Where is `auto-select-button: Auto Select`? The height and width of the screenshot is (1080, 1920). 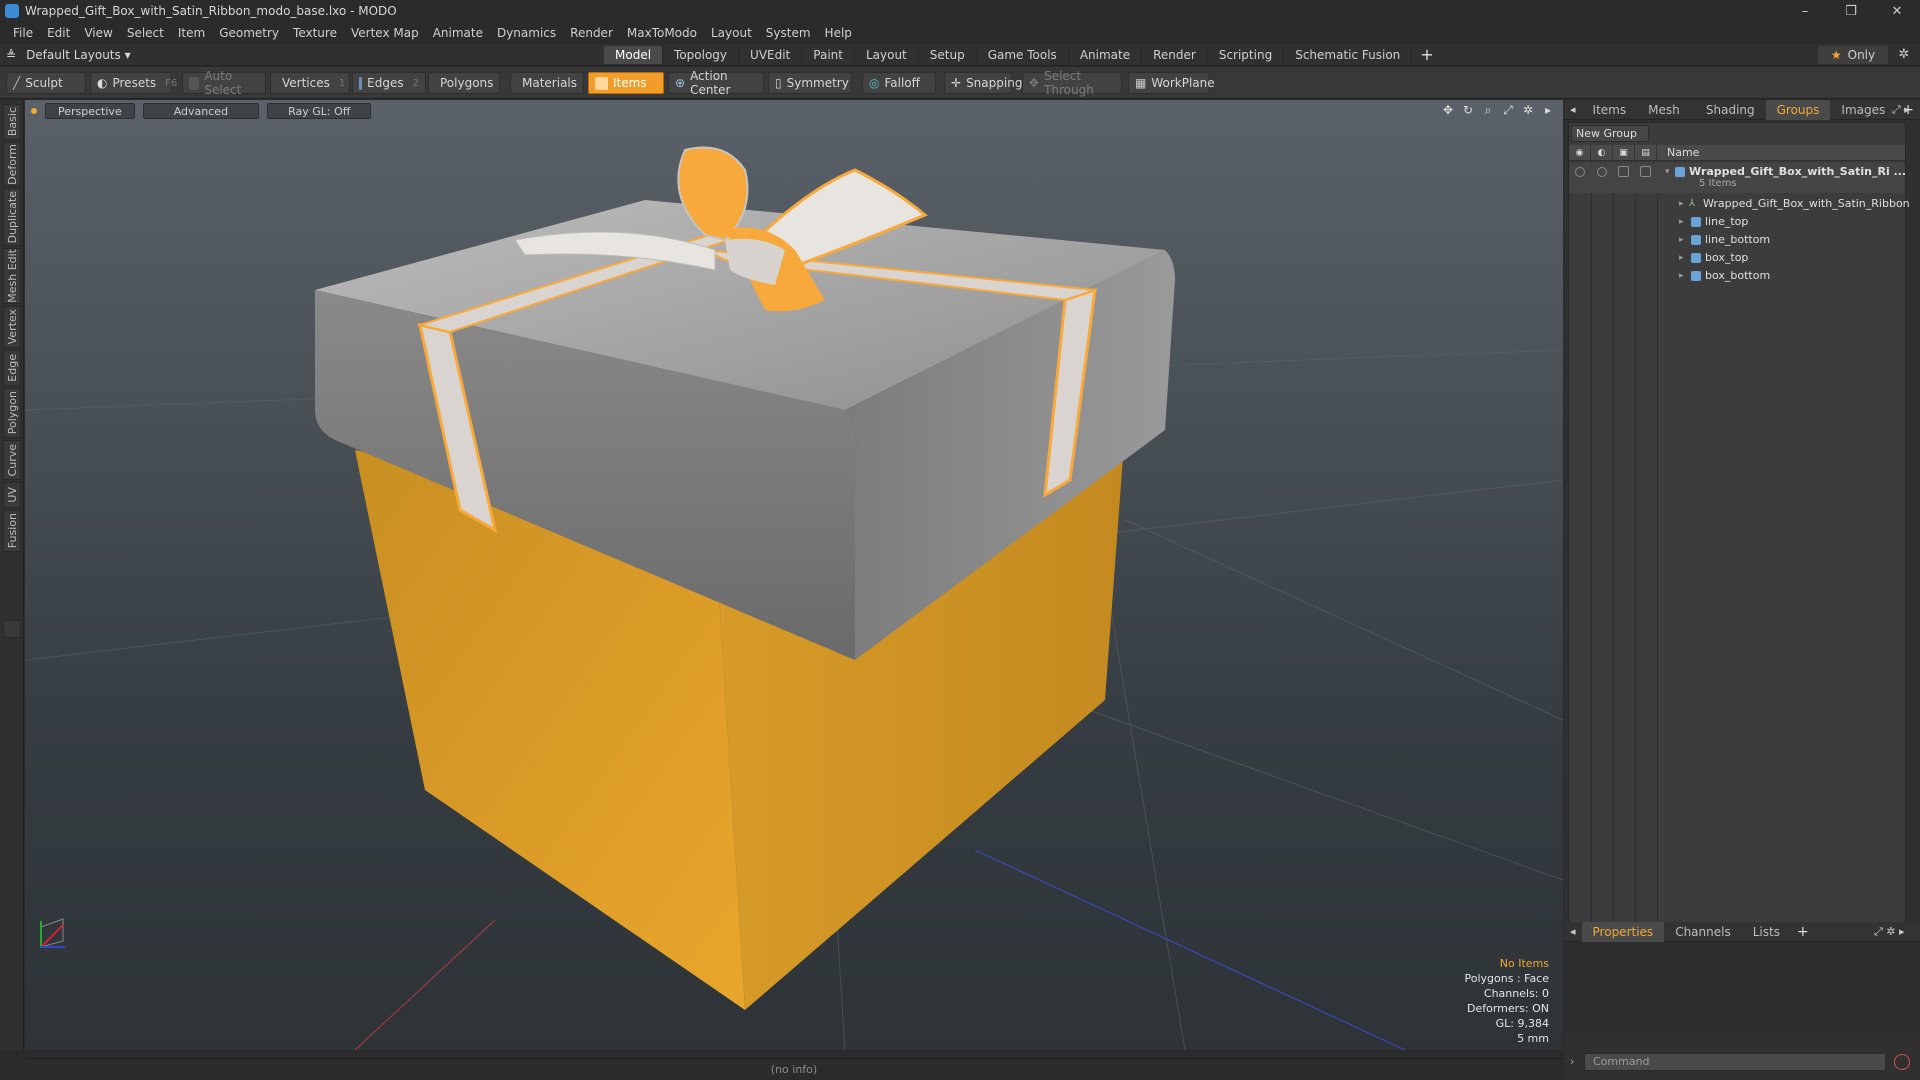 auto-select-button: Auto Select is located at coordinates (224, 83).